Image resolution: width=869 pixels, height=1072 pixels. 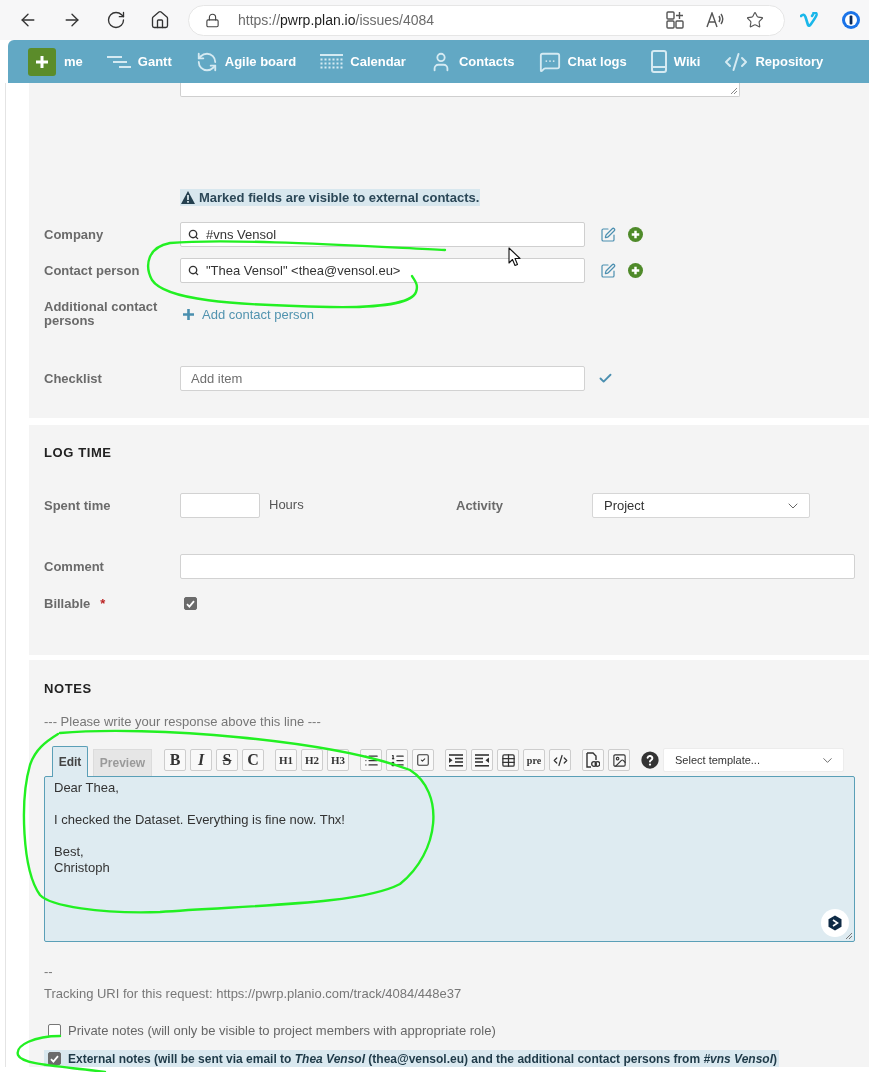 I want to click on checklist-input: Add item, so click(x=382, y=378).